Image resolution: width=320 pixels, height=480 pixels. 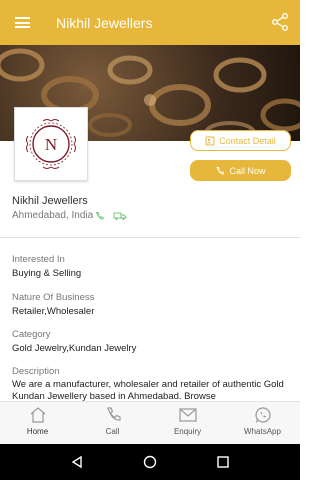 What do you see at coordinates (120, 216) in the screenshot?
I see `delivery-truck-icon` at bounding box center [120, 216].